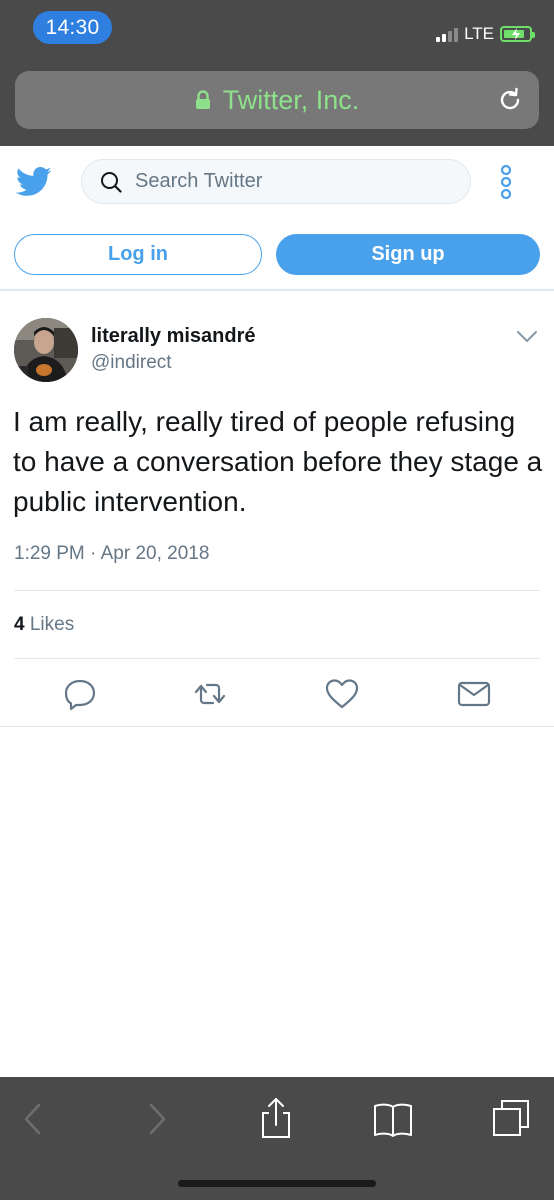  What do you see at coordinates (517, 34) in the screenshot?
I see `battery-icon` at bounding box center [517, 34].